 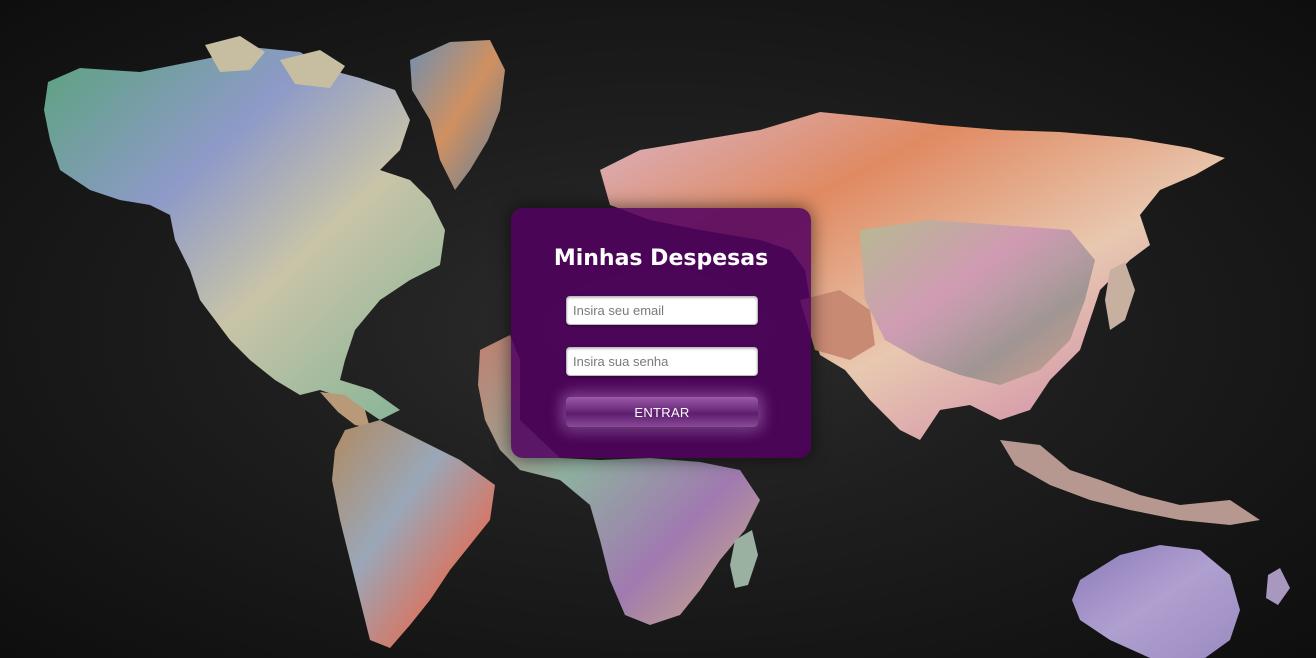 What do you see at coordinates (1156, 601) in the screenshot?
I see `australia-shape` at bounding box center [1156, 601].